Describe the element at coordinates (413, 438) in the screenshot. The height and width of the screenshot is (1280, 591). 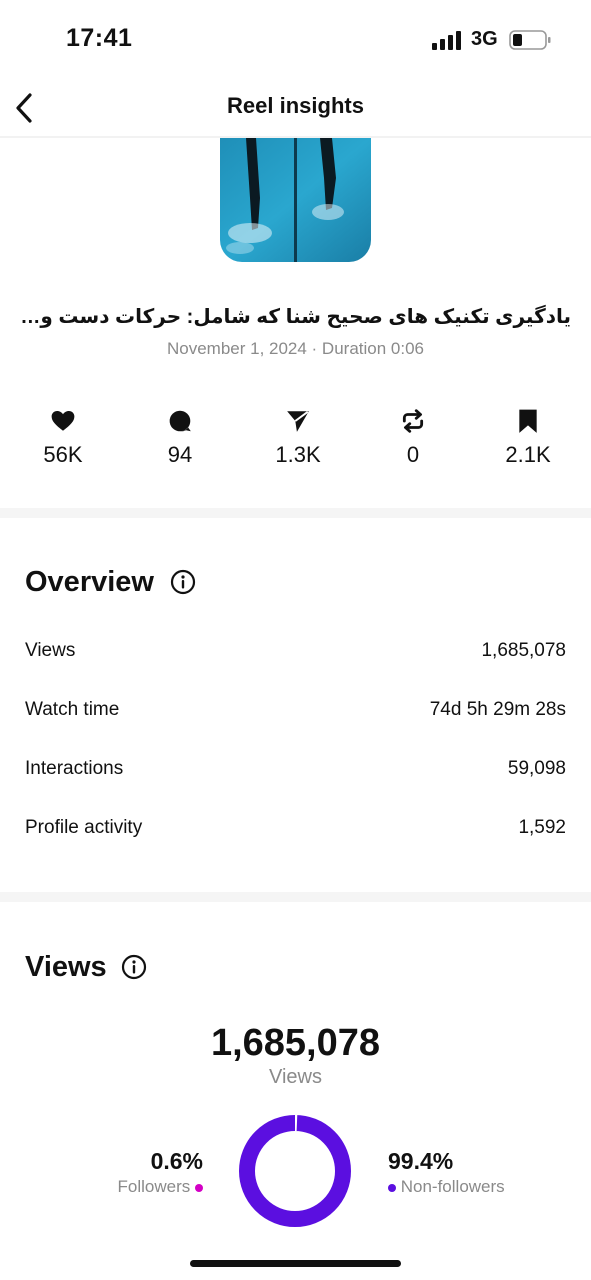
I see `reposts-stat: 0` at that location.